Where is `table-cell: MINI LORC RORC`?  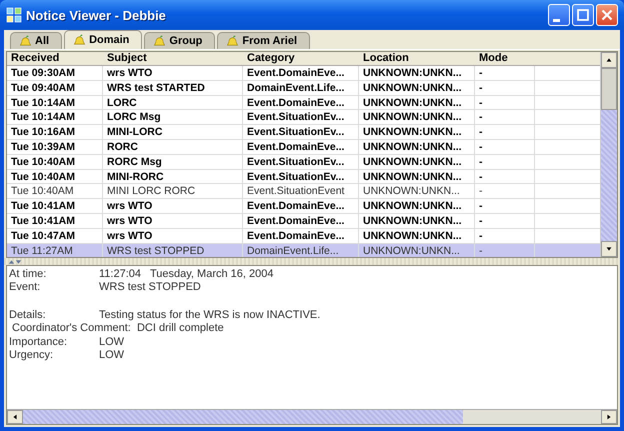 table-cell: MINI LORC RORC is located at coordinates (173, 191).